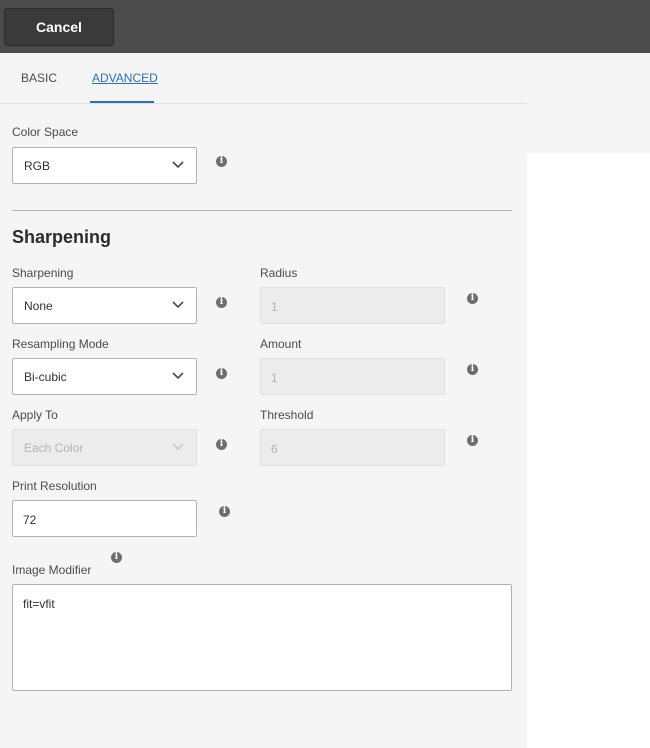 The image size is (650, 748). I want to click on resampling-mode-value: Bi-cubic, so click(45, 377).